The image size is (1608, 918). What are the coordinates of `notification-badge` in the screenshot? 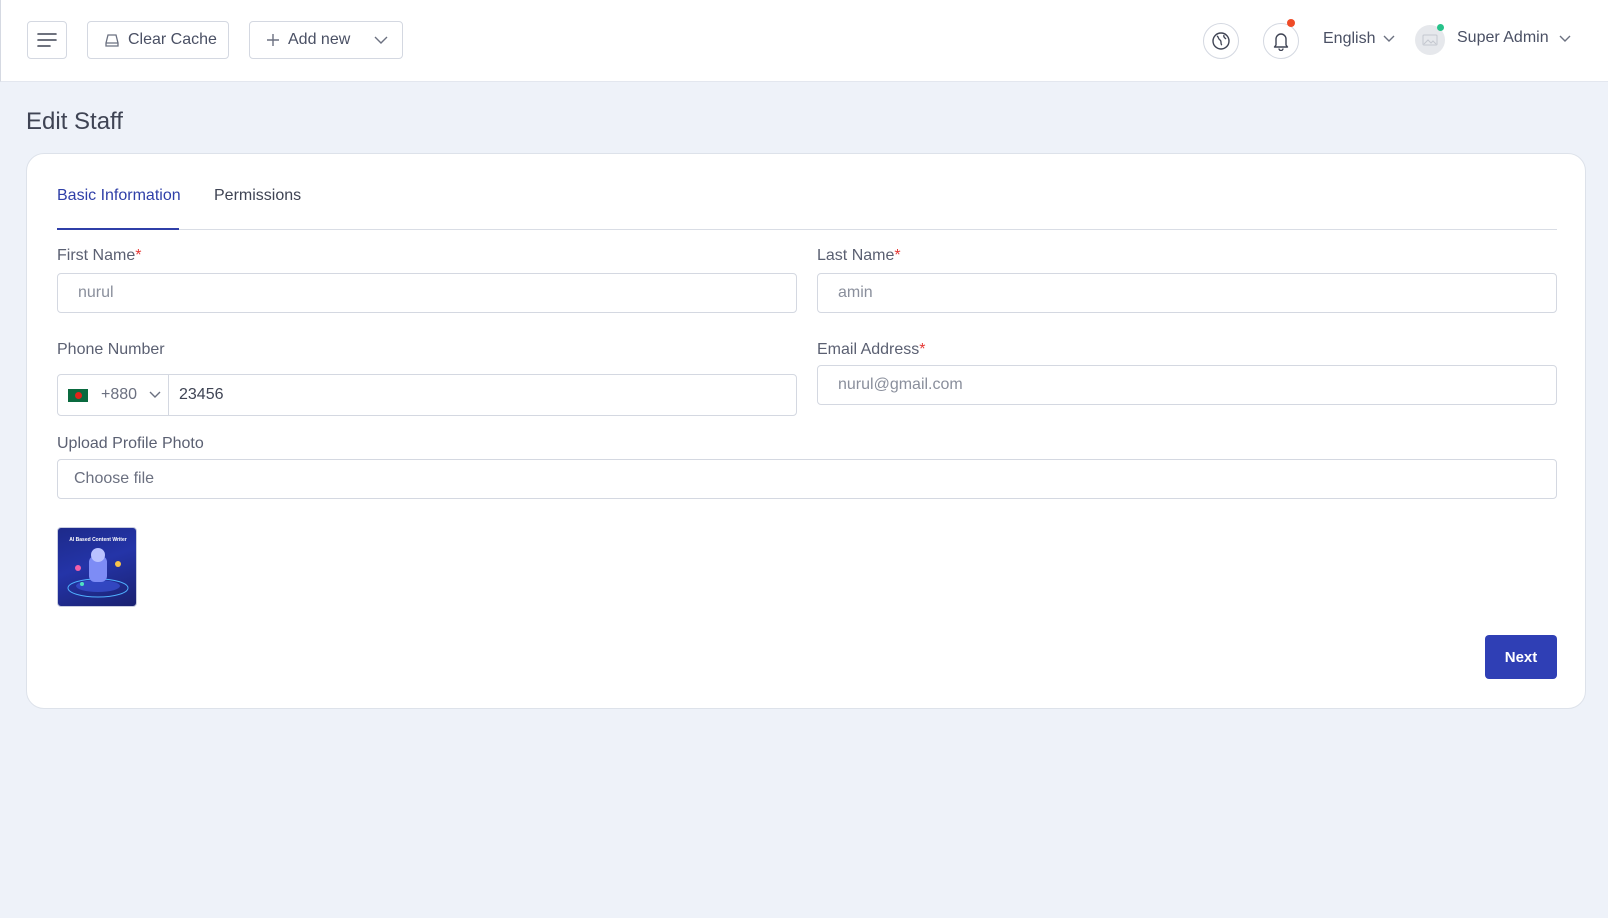 It's located at (1291, 23).